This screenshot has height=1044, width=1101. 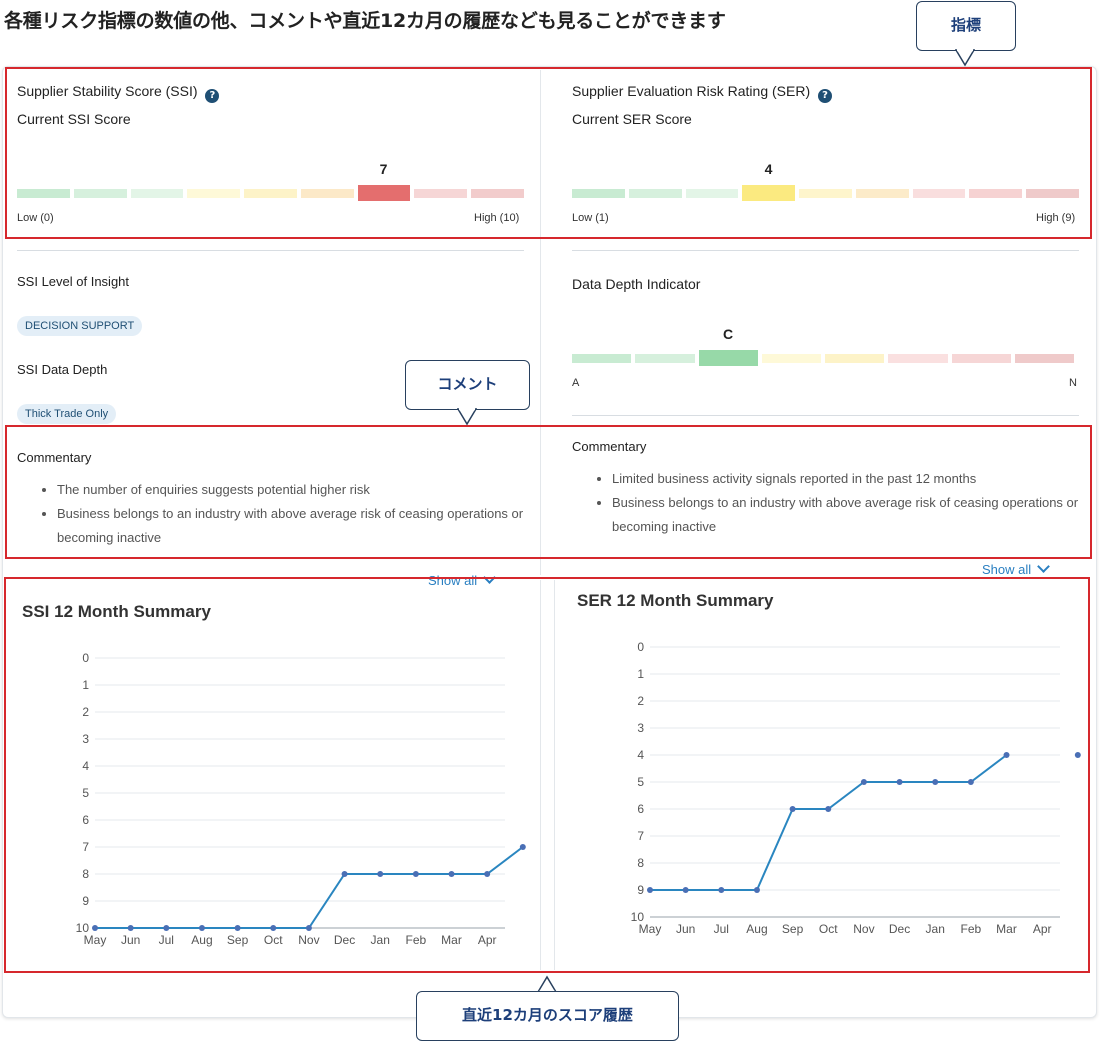 I want to click on history-callout: 直近12カ月のスコア履歴, so click(x=547, y=1016).